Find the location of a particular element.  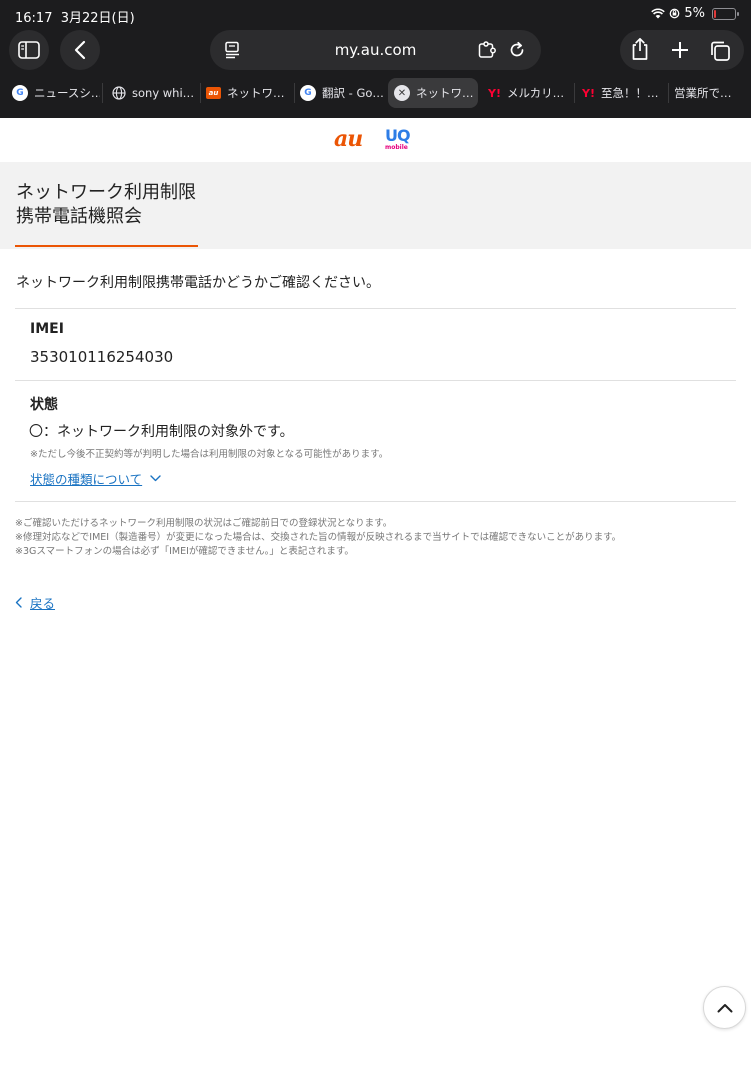

status-clock: 16:17 is located at coordinates (34, 18).